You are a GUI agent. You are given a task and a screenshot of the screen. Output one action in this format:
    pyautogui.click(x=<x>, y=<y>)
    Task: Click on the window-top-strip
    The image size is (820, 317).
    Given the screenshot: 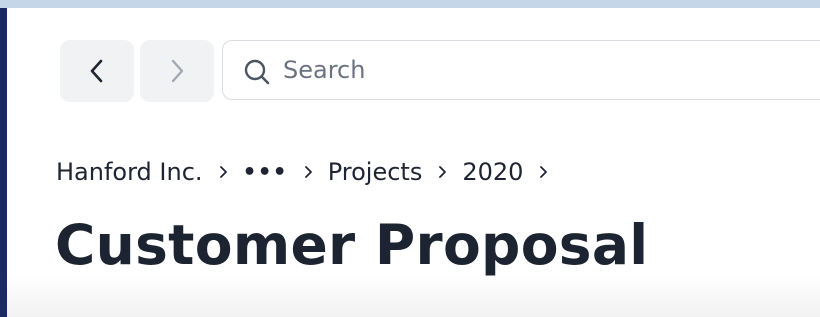 What is the action you would take?
    pyautogui.click(x=410, y=4)
    